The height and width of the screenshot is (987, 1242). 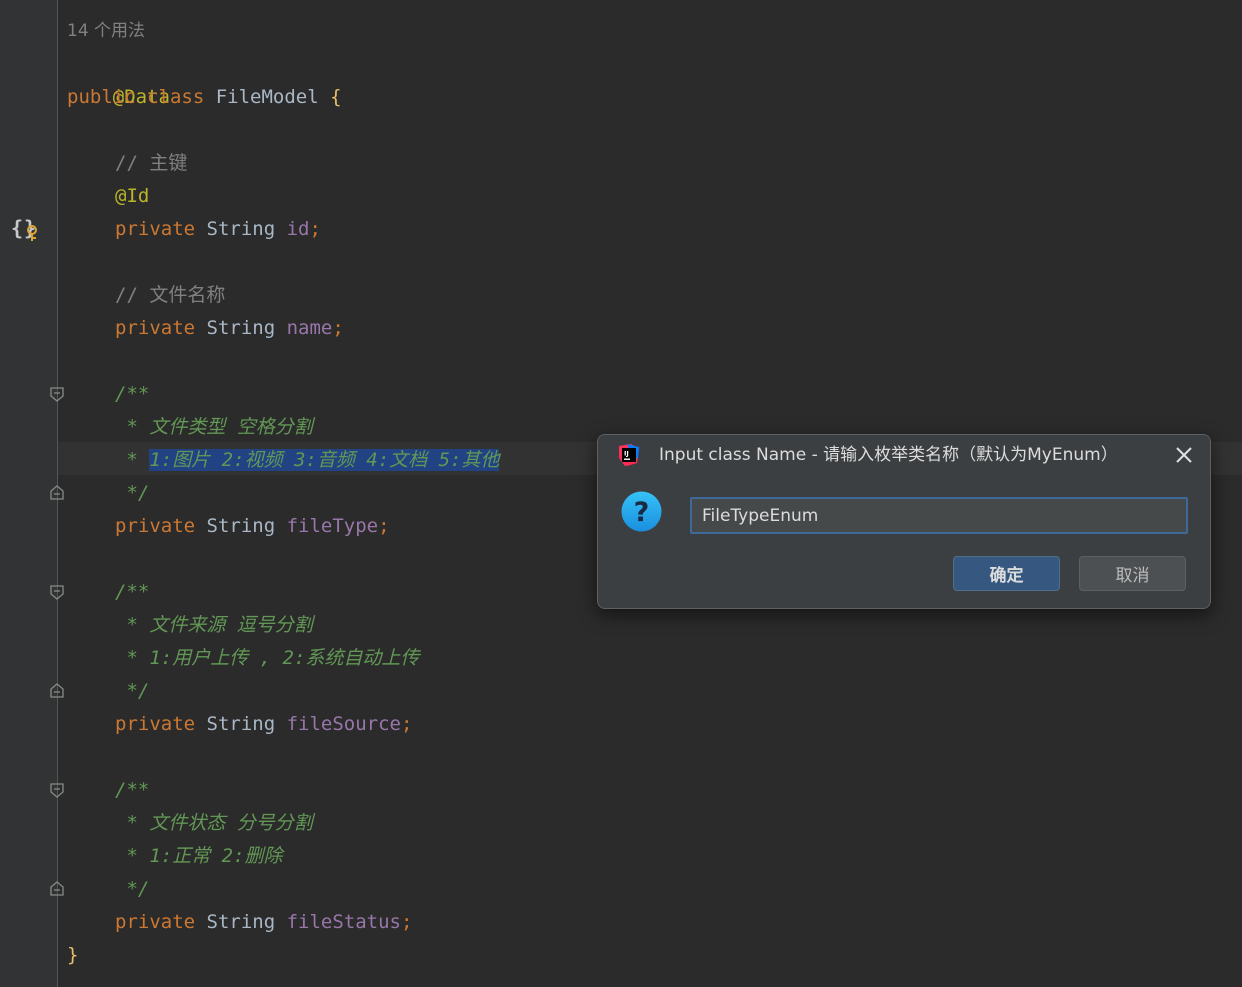 What do you see at coordinates (25, 229) in the screenshot?
I see `implementation-key-icon: { }` at bounding box center [25, 229].